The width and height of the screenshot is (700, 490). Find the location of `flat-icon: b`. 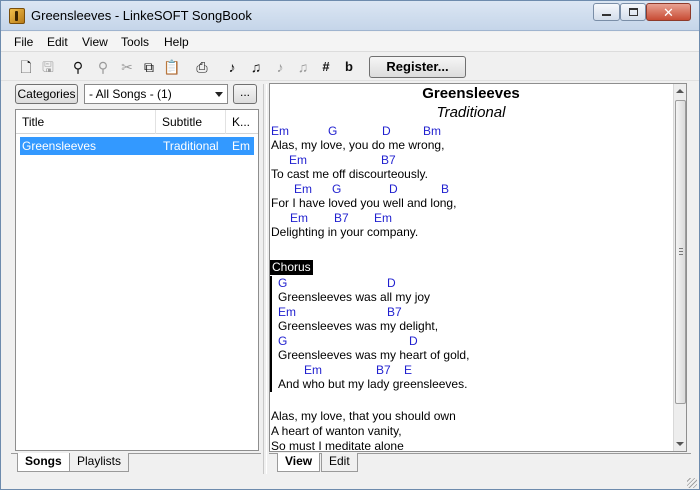

flat-icon: b is located at coordinates (349, 67).